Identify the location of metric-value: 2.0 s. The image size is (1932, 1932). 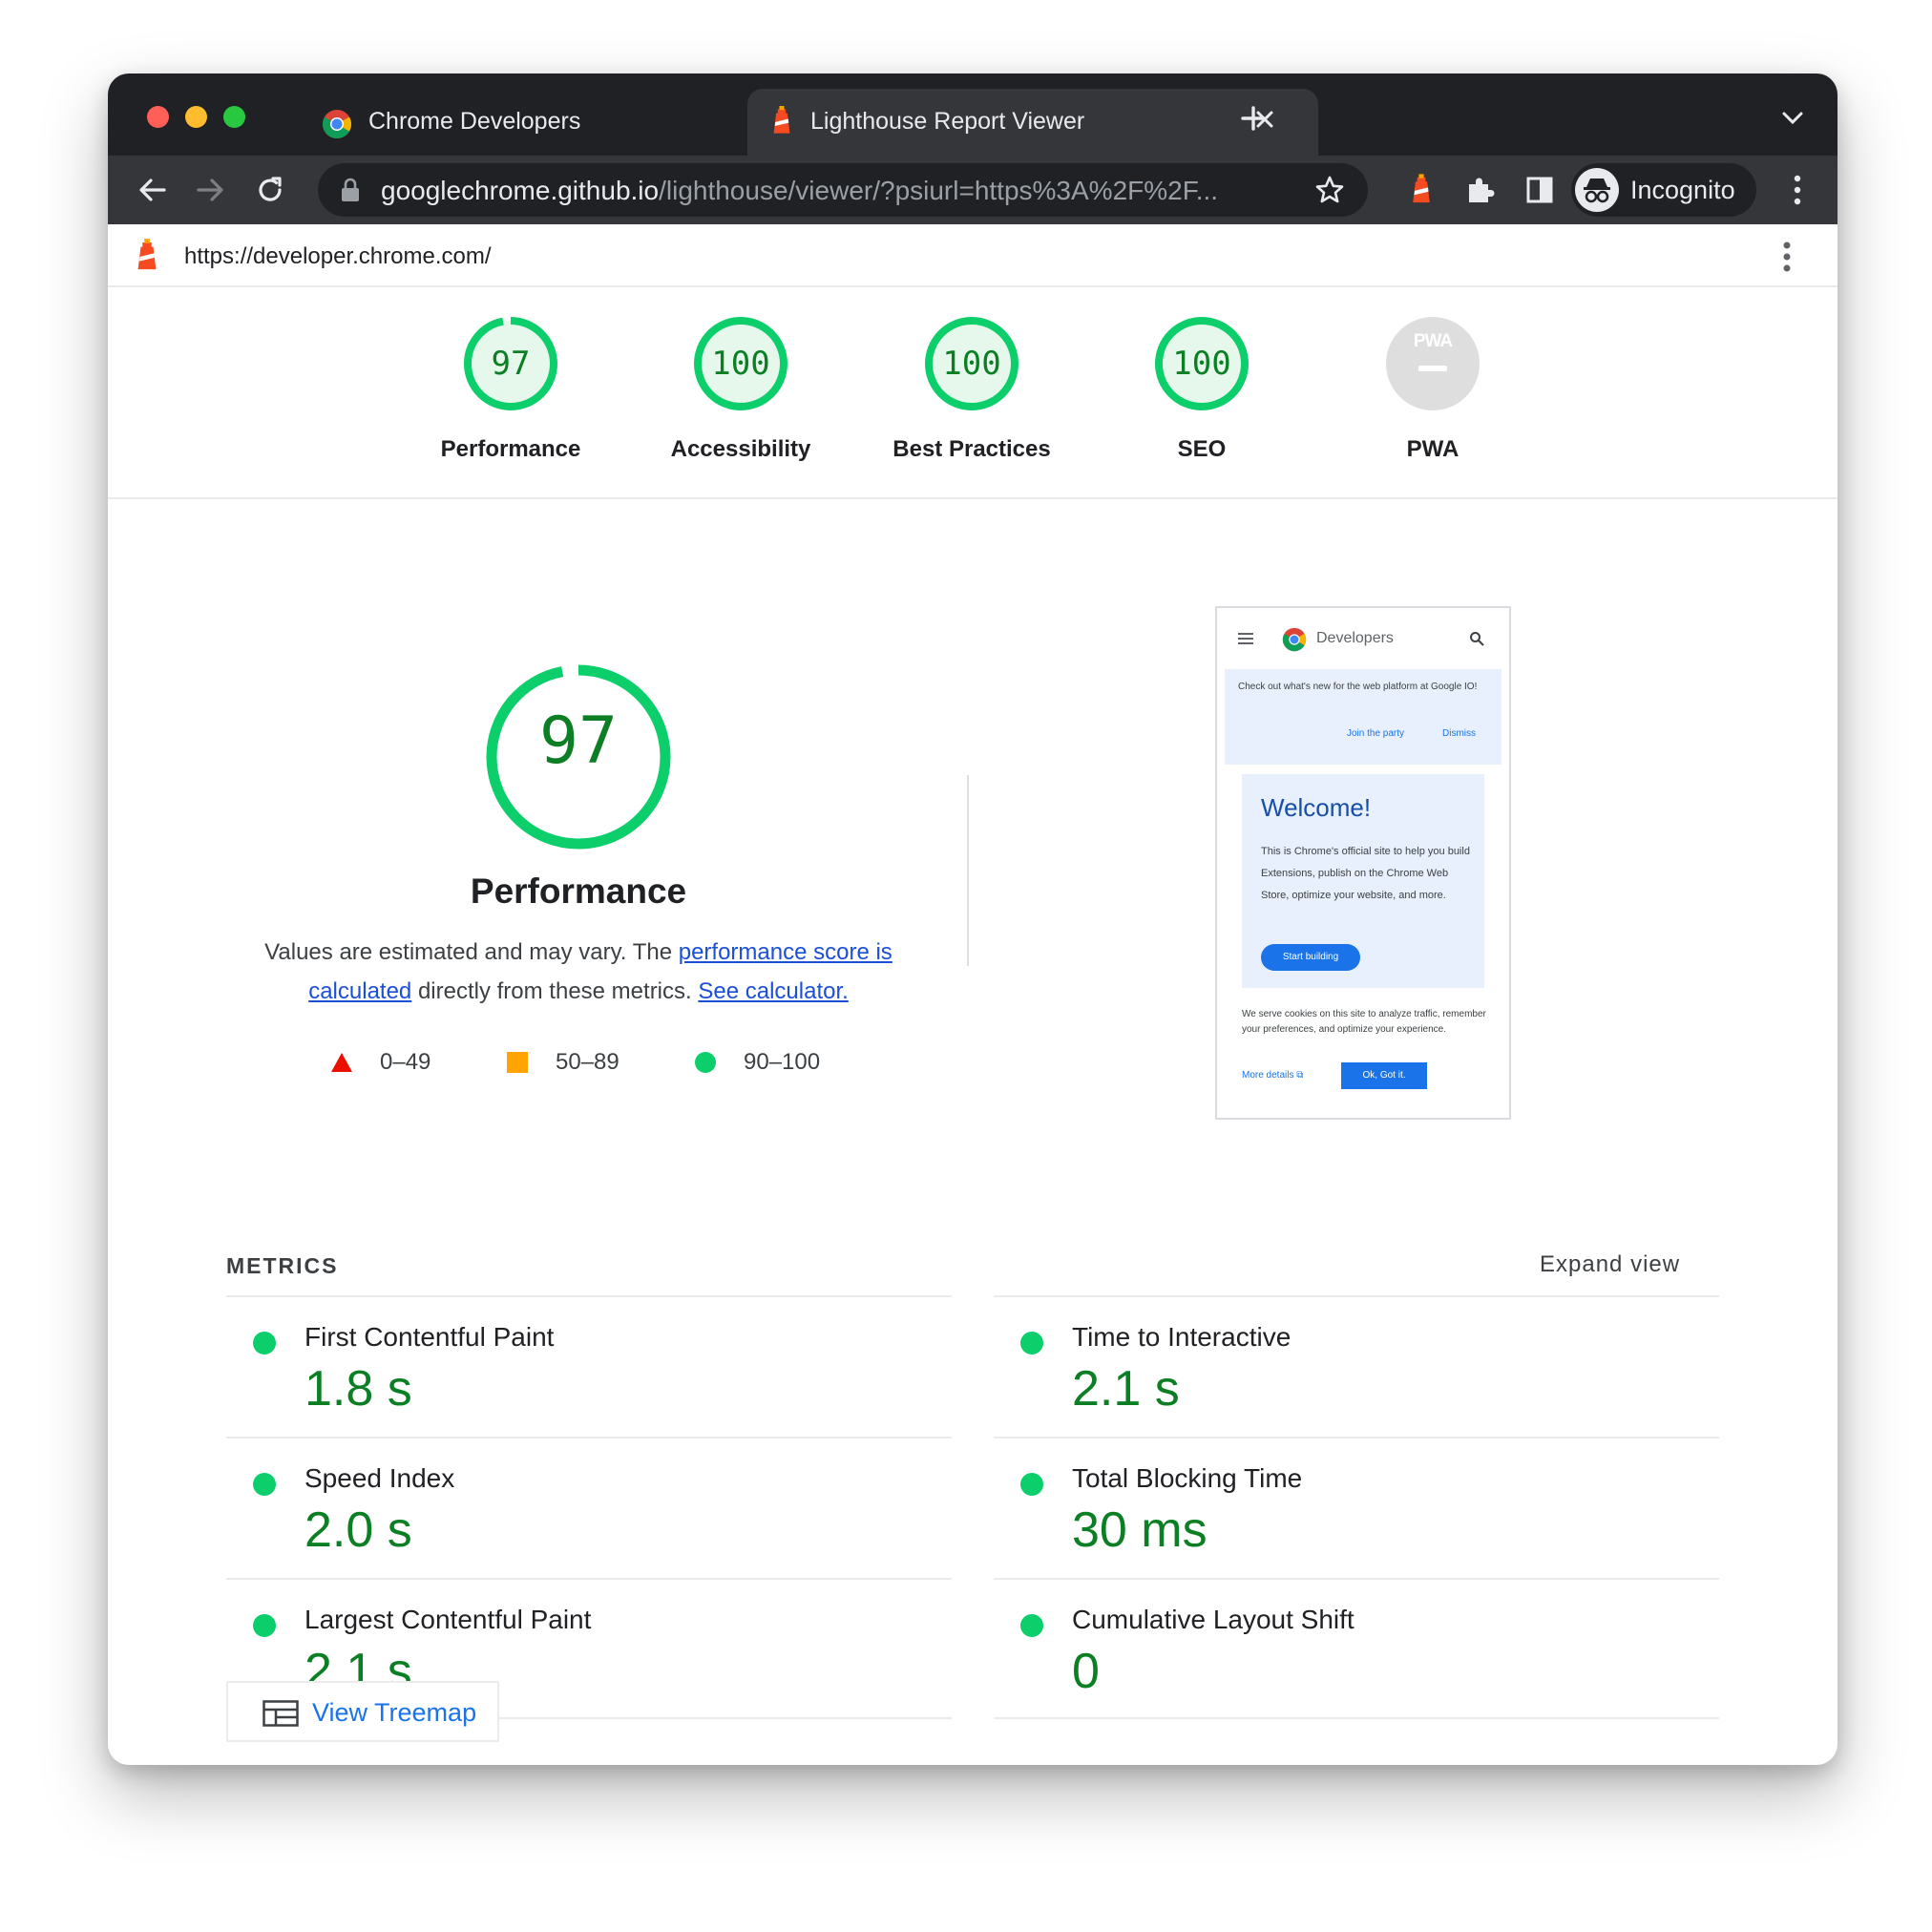
(358, 1530).